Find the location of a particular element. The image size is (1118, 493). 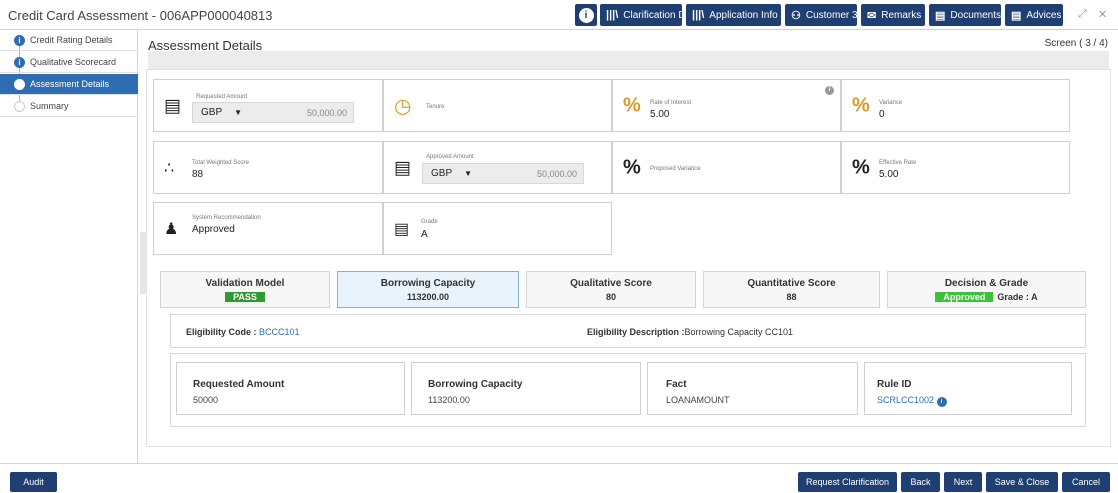

step-pending-icon is located at coordinates (19, 106).